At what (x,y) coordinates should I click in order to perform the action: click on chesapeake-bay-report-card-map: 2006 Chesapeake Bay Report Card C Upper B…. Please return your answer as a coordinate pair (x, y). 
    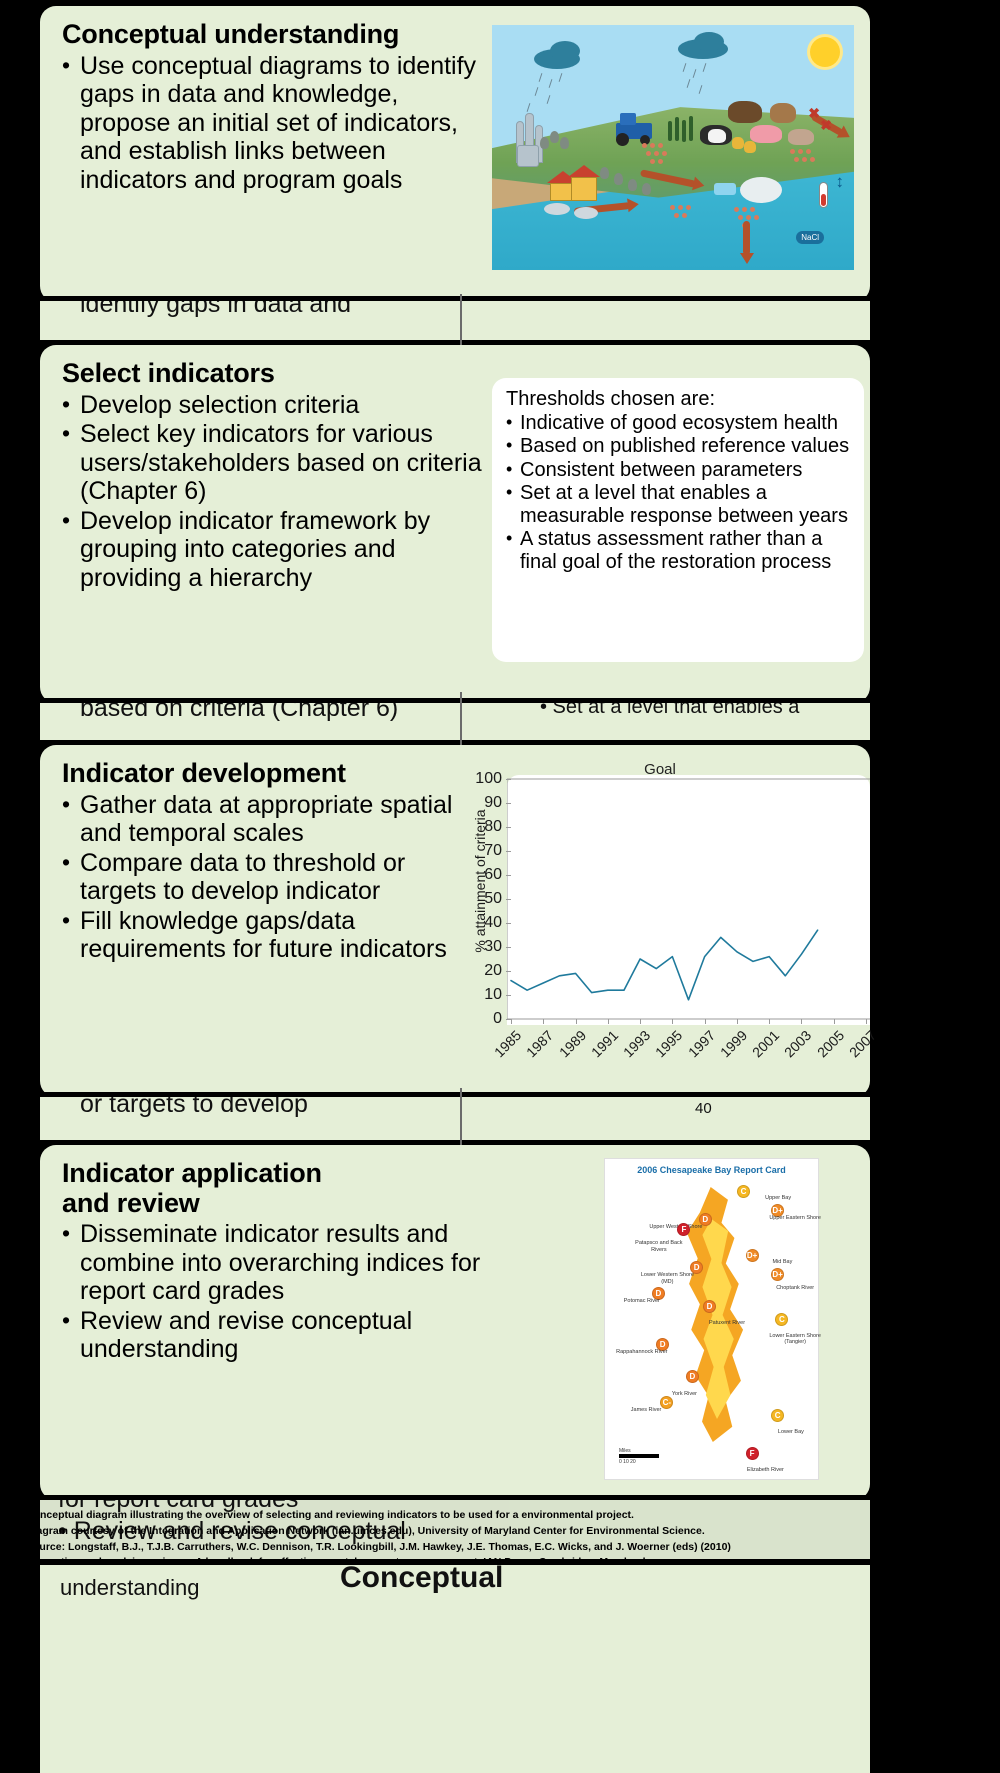
    Looking at the image, I should click on (712, 1319).